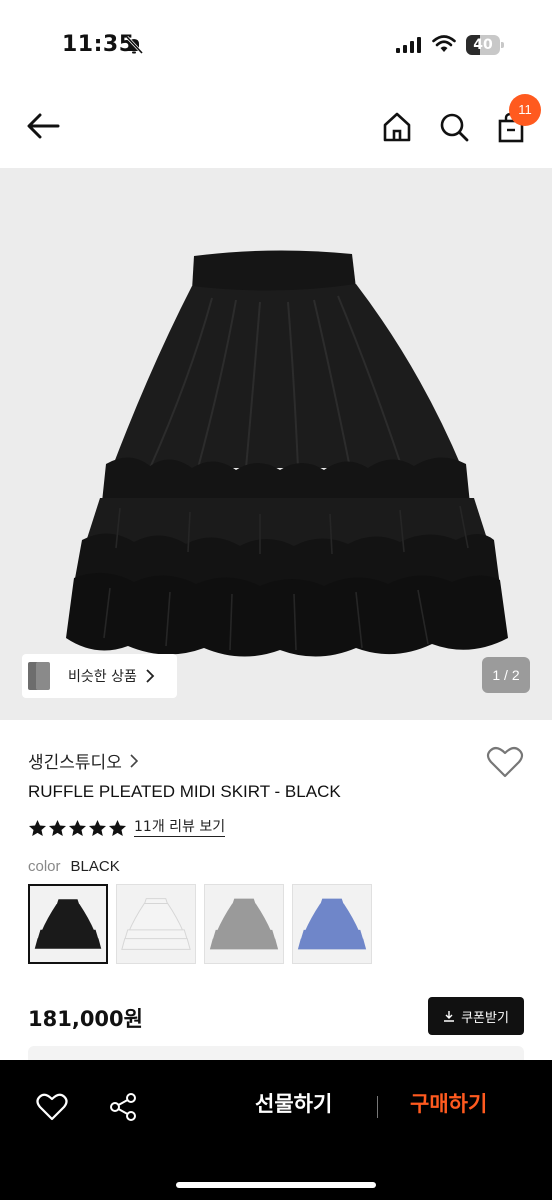 Image resolution: width=552 pixels, height=1200 pixels. I want to click on similar-products-label: 비슷한 상품, so click(102, 677).